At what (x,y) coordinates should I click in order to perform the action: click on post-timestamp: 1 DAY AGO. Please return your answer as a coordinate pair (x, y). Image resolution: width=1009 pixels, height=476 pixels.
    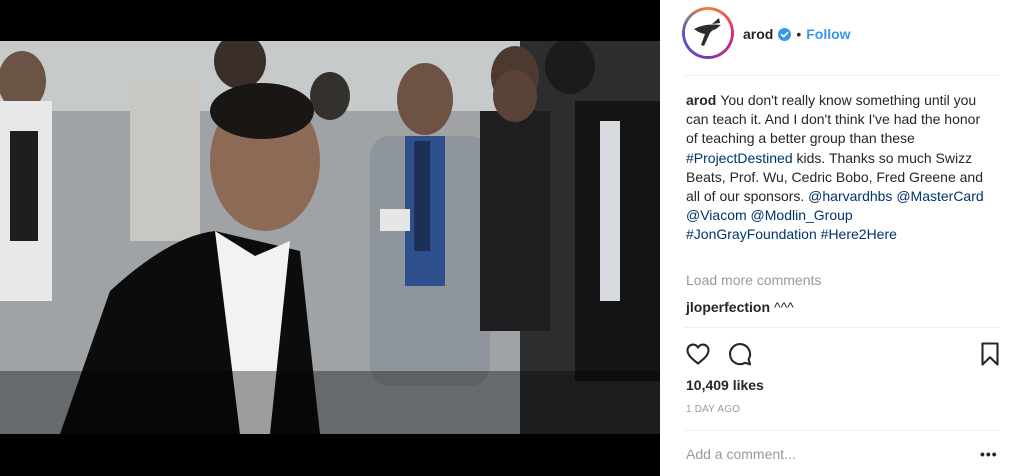
    Looking at the image, I should click on (713, 409).